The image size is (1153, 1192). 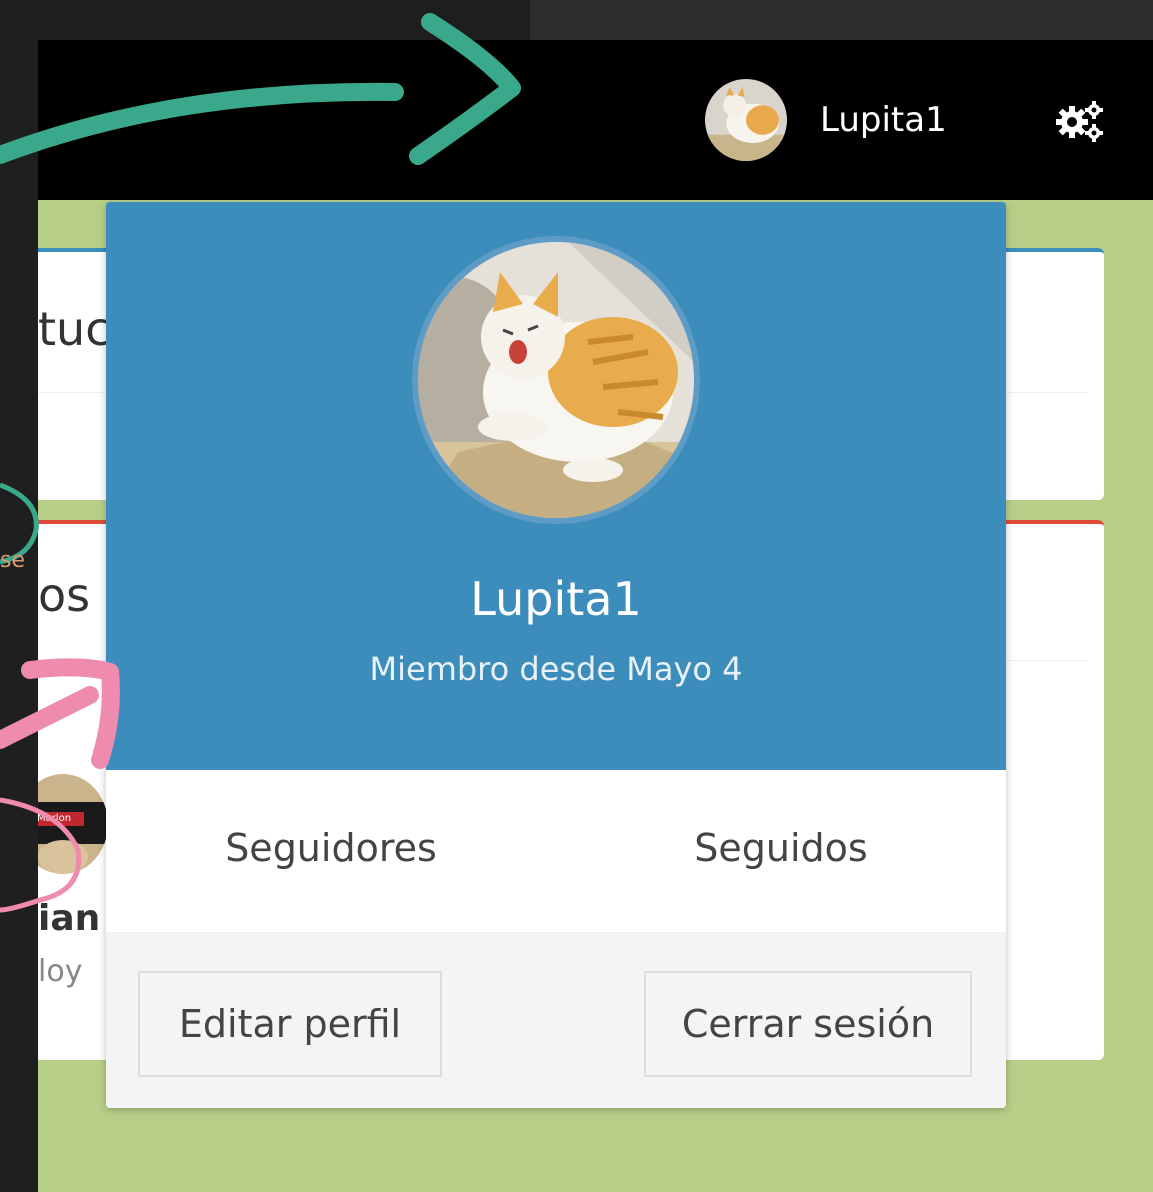 What do you see at coordinates (465, 89) in the screenshot?
I see `teal-arrow-head` at bounding box center [465, 89].